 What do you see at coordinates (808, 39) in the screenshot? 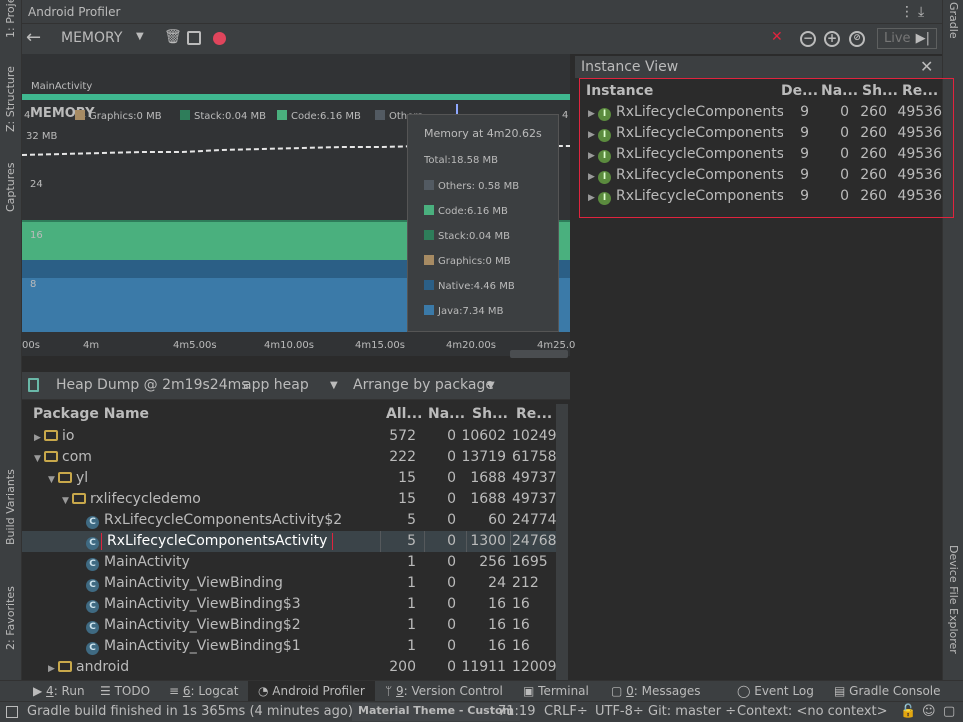
I see `zoom-out-icon: −` at bounding box center [808, 39].